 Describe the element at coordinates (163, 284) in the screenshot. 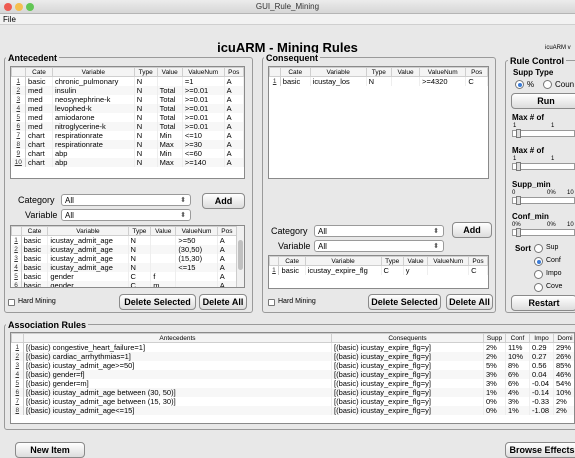

I see `table-cell: m` at that location.